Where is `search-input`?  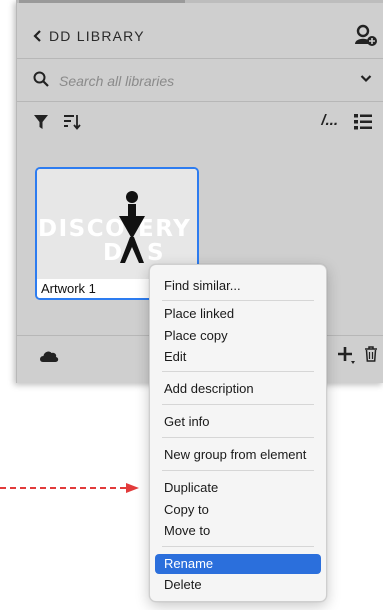 search-input is located at coordinates (184, 81).